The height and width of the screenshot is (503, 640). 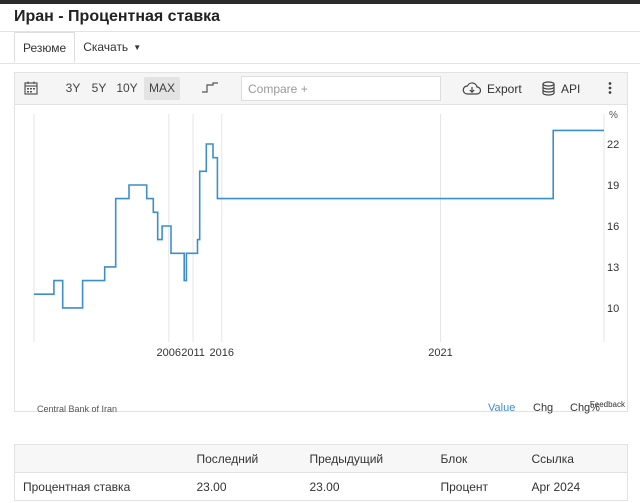 What do you see at coordinates (486, 458) in the screenshot?
I see `table-header-unit: Блок` at bounding box center [486, 458].